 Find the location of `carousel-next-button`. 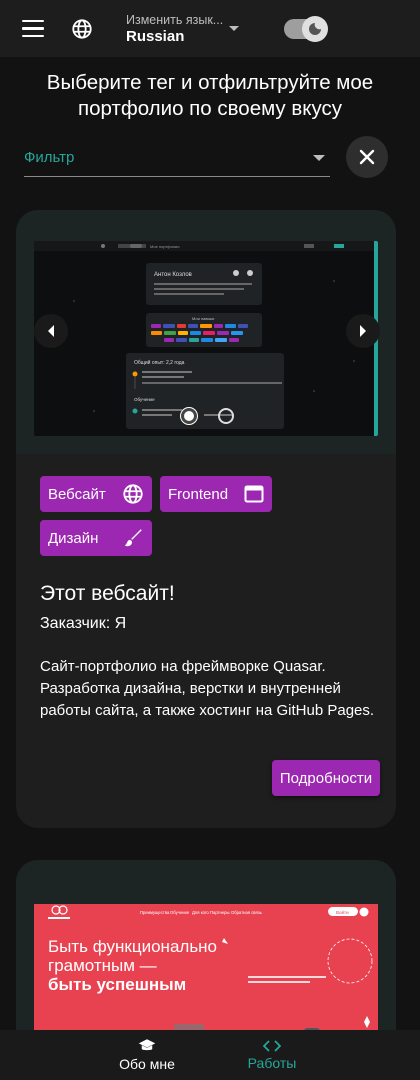

carousel-next-button is located at coordinates (363, 331).